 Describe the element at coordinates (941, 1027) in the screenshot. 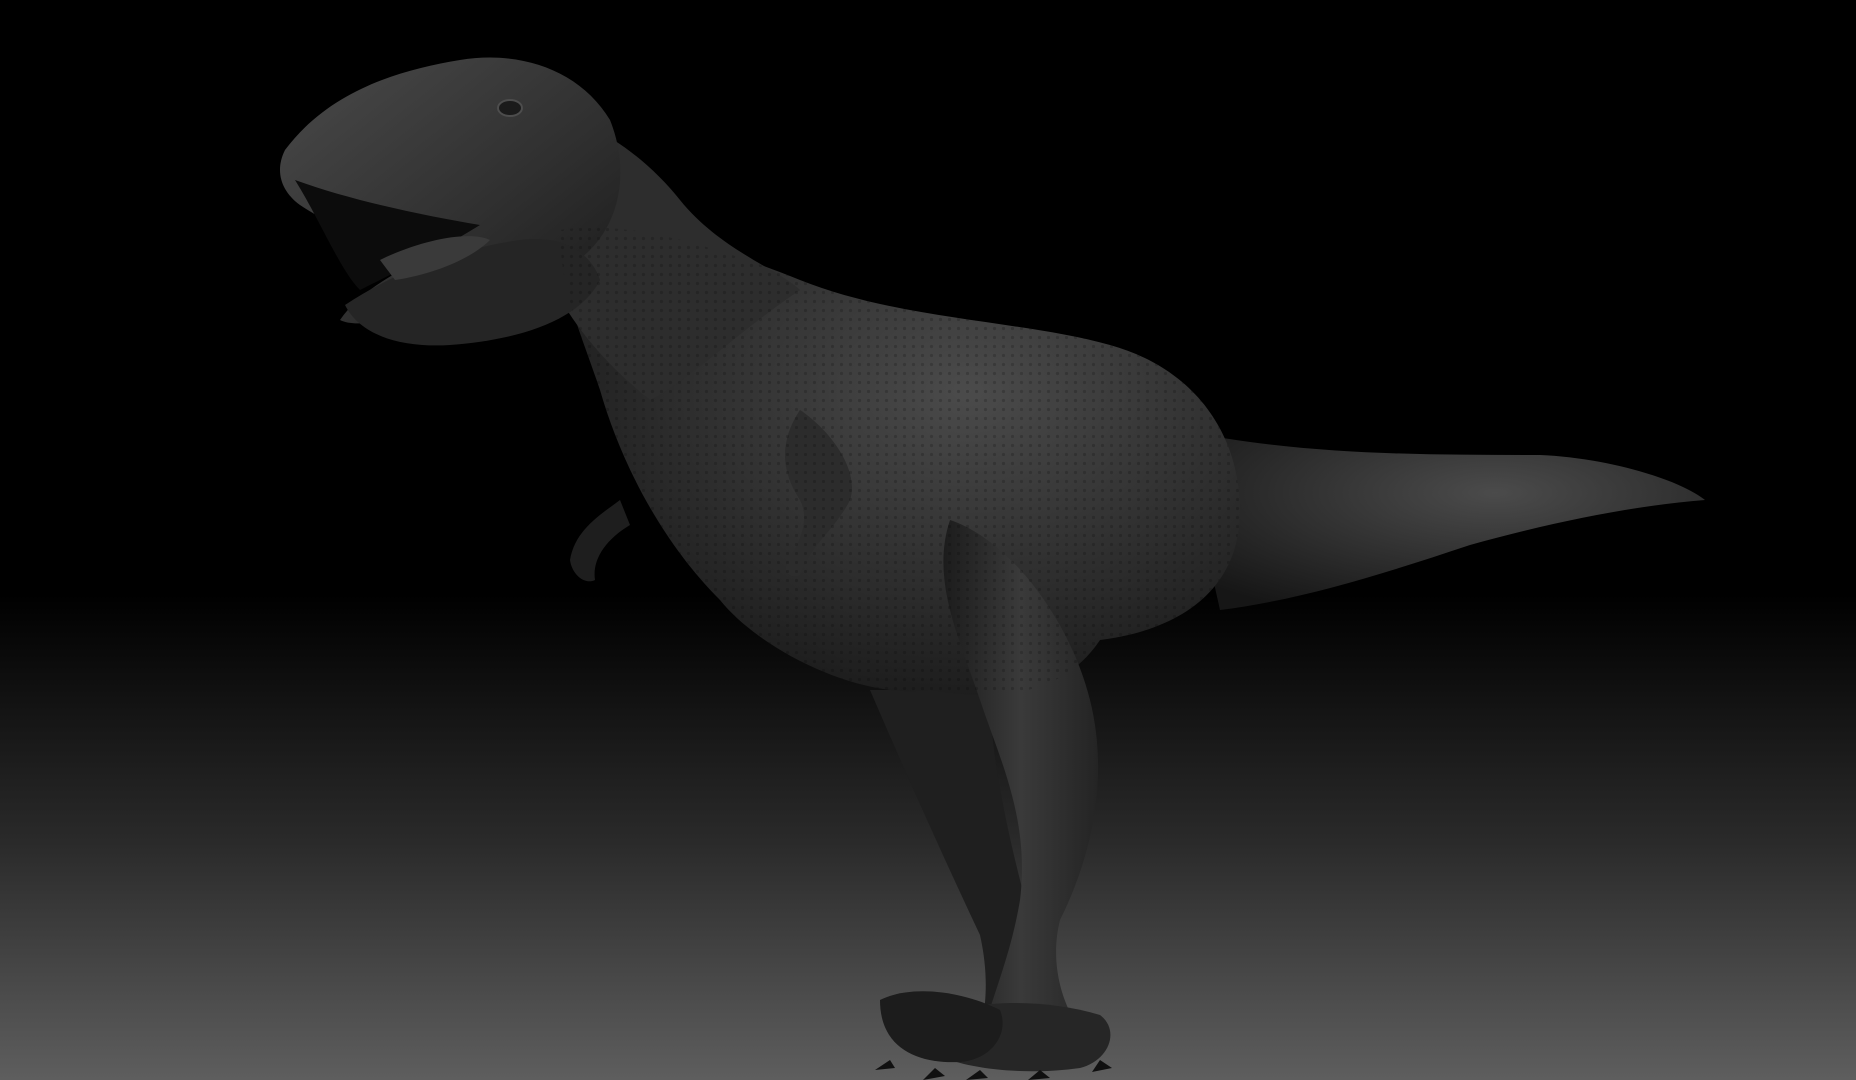

I see `far-foot` at that location.